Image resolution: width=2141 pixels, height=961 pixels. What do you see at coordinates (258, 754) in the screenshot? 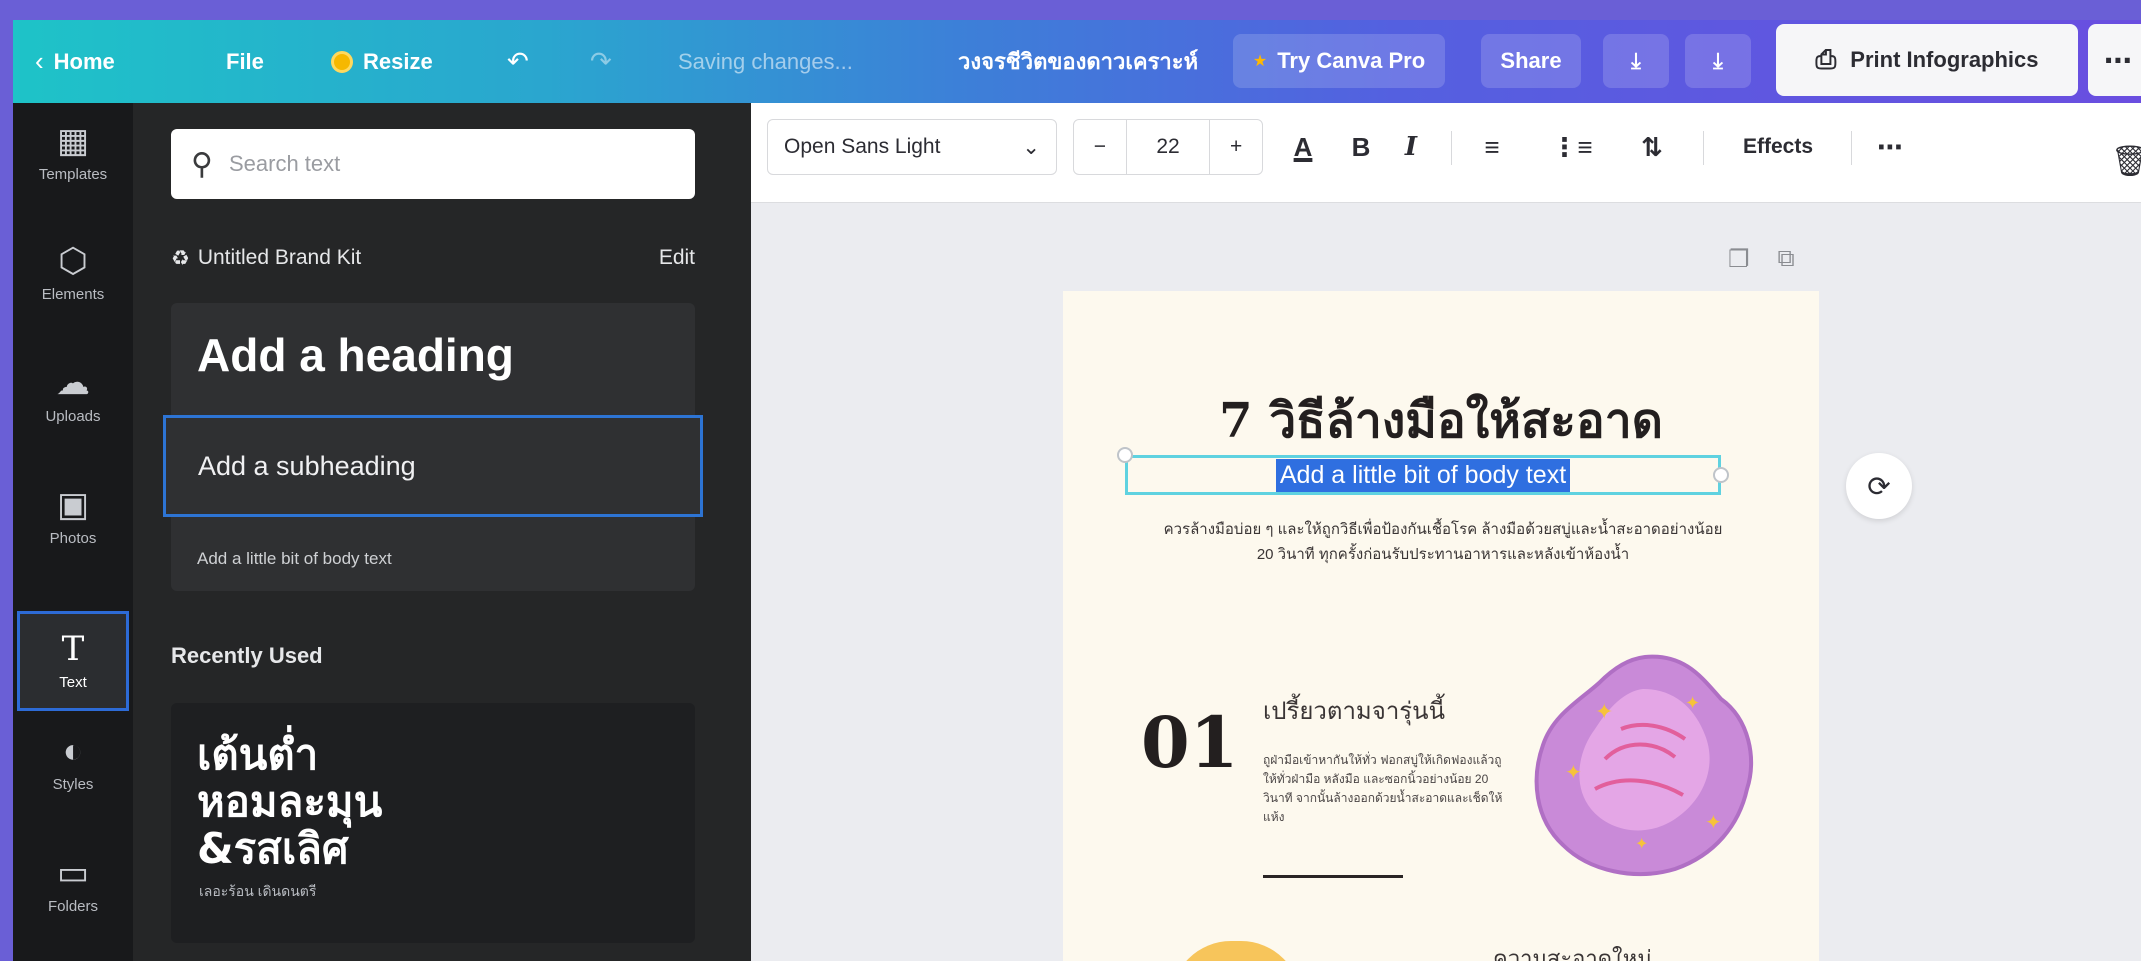
I see `recent-line-1: เต้นต่ำ` at bounding box center [258, 754].